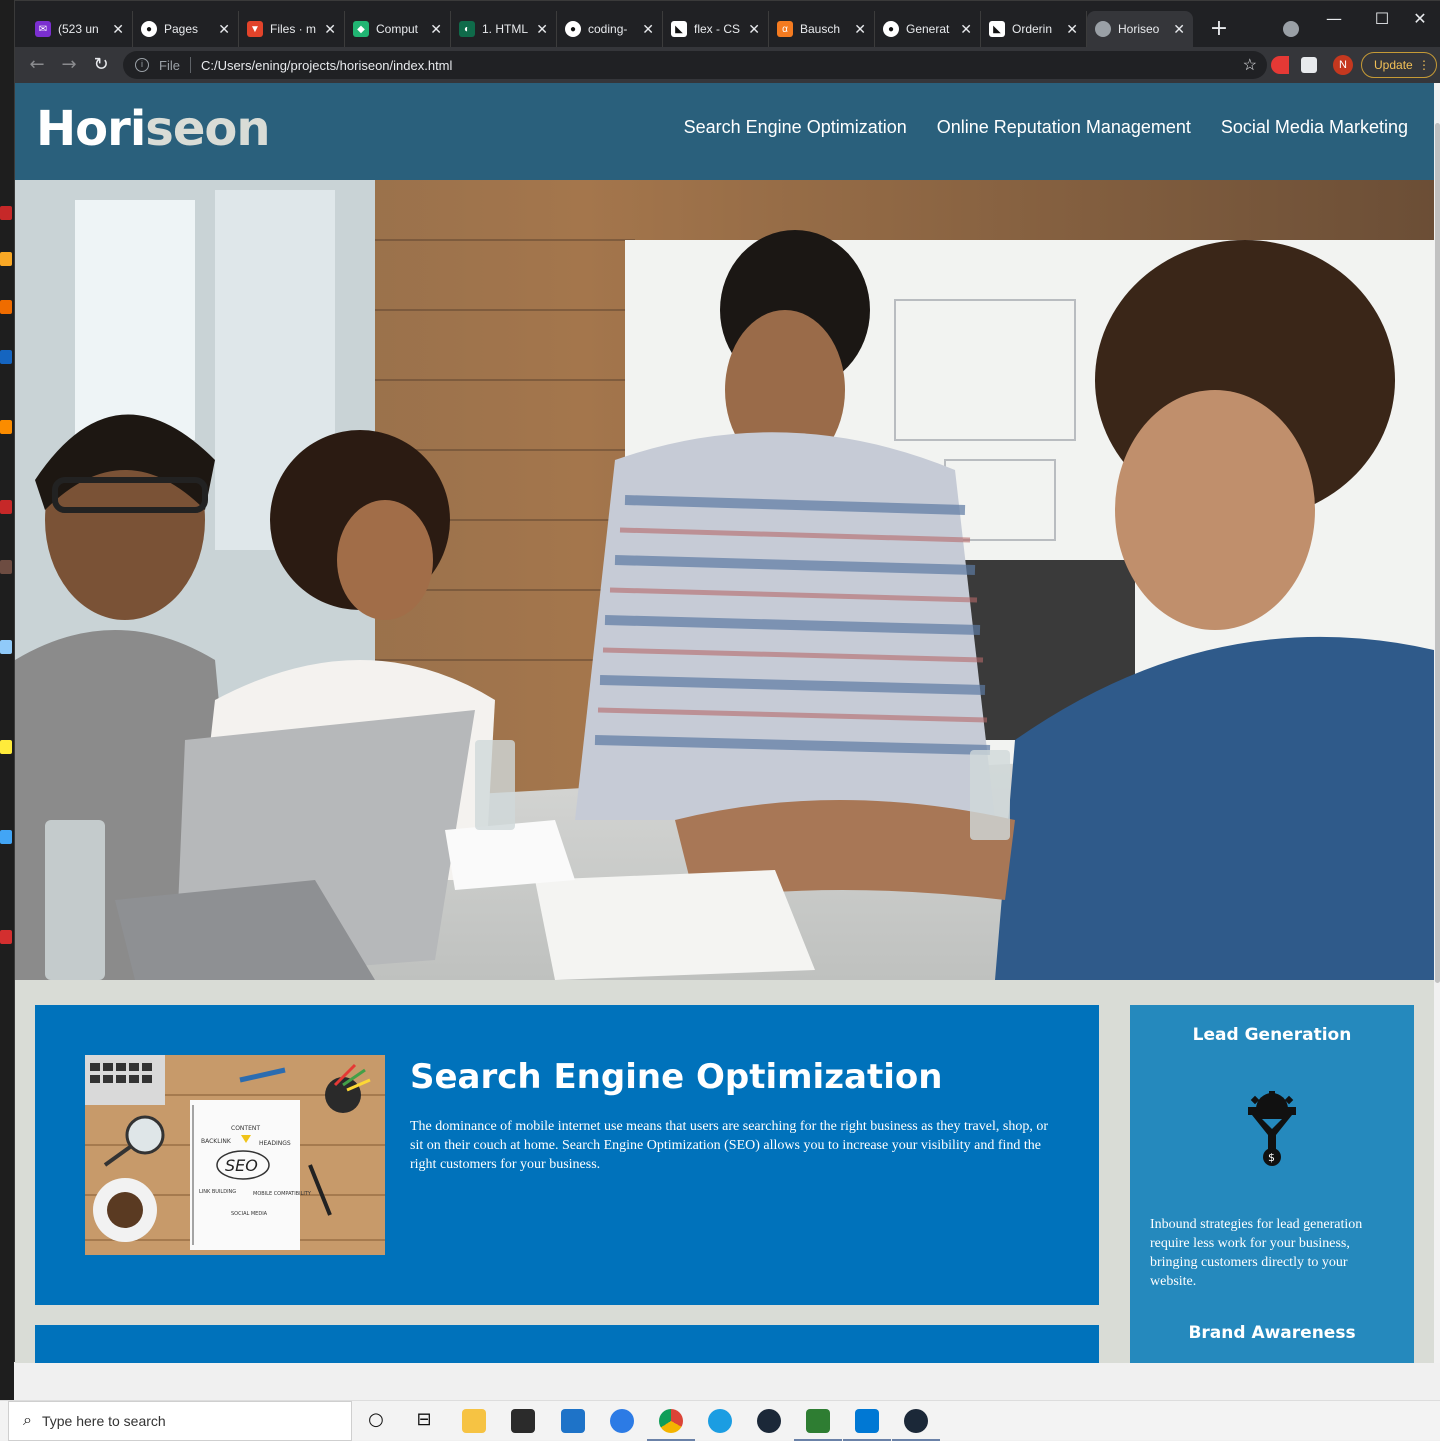  What do you see at coordinates (282, 1194) in the screenshot?
I see `seo-image-word: MOBILE COMPATIBILITY` at bounding box center [282, 1194].